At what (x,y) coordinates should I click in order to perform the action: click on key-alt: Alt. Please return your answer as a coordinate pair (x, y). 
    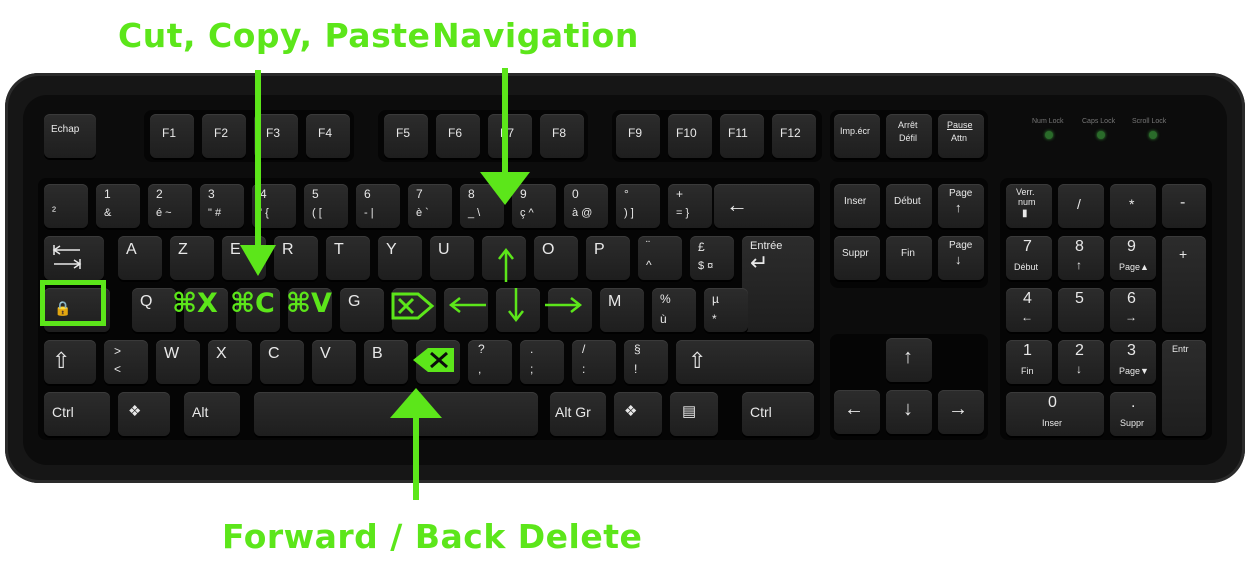
    Looking at the image, I should click on (212, 414).